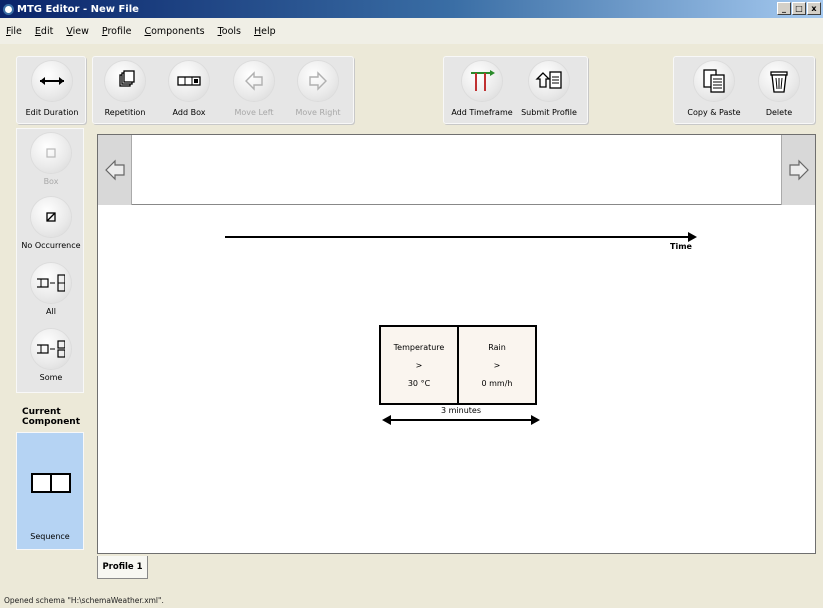 The width and height of the screenshot is (823, 608). I want to click on edit-duration-label: Edit Duration, so click(52, 112).